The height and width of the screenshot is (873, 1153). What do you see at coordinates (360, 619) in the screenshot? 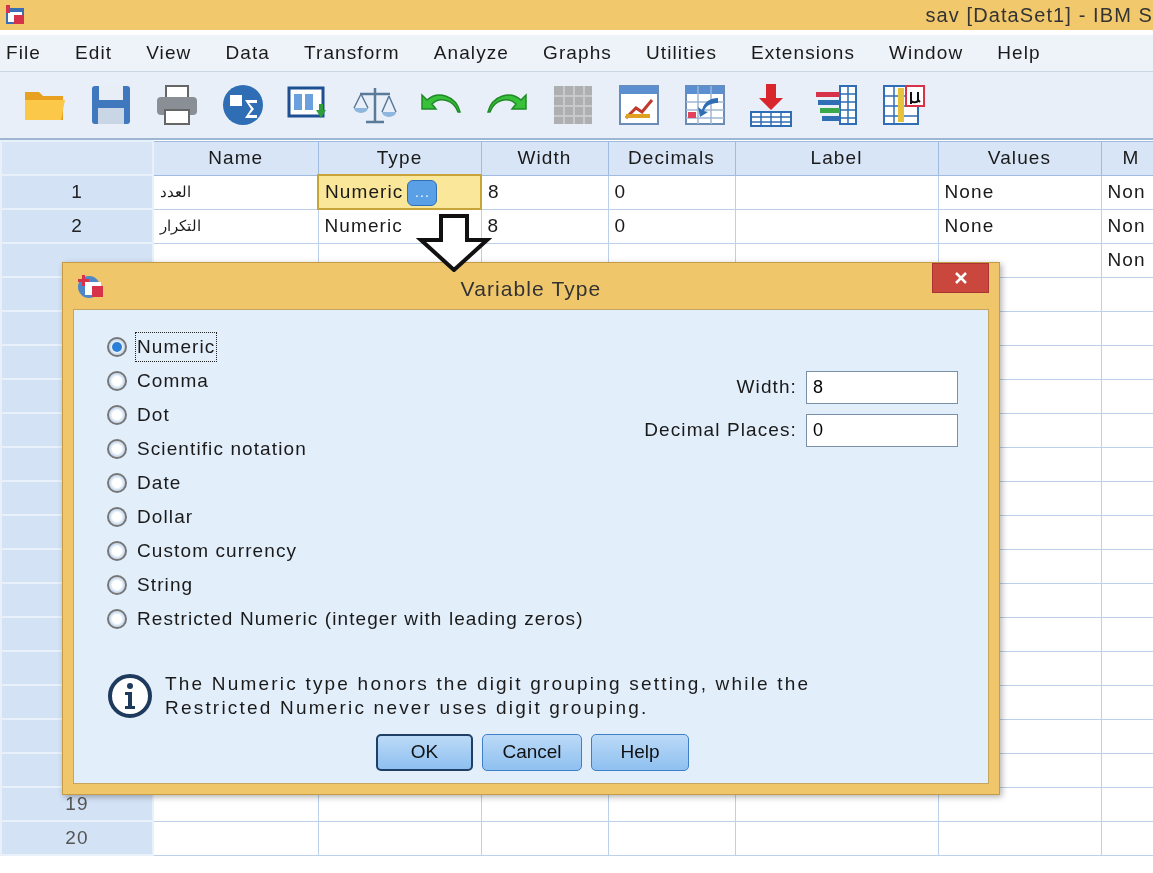
I see `option-label: Restricted Numeric (integer with leading zeros)` at bounding box center [360, 619].